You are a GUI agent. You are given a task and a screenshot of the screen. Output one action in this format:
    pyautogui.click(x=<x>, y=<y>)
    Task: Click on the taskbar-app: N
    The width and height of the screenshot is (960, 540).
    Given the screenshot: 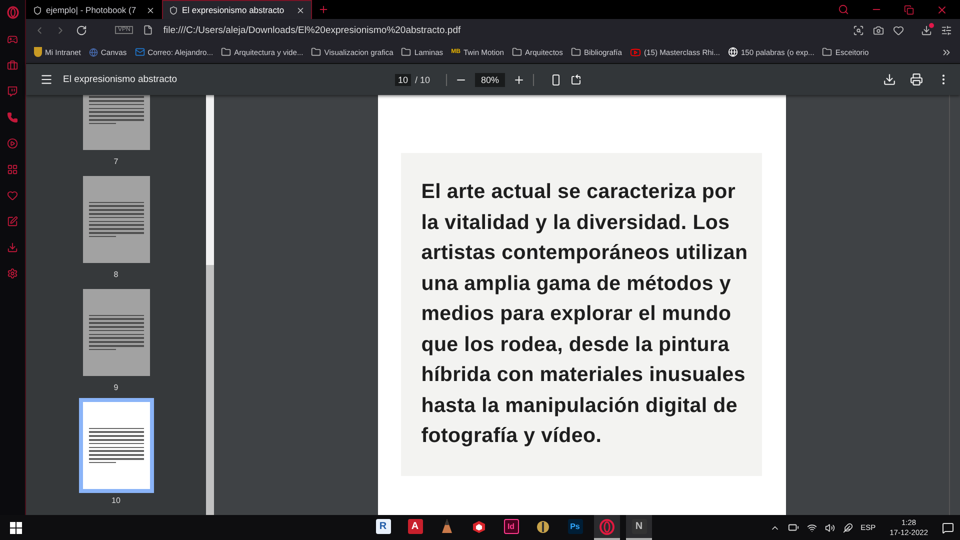 What is the action you would take?
    pyautogui.click(x=639, y=527)
    